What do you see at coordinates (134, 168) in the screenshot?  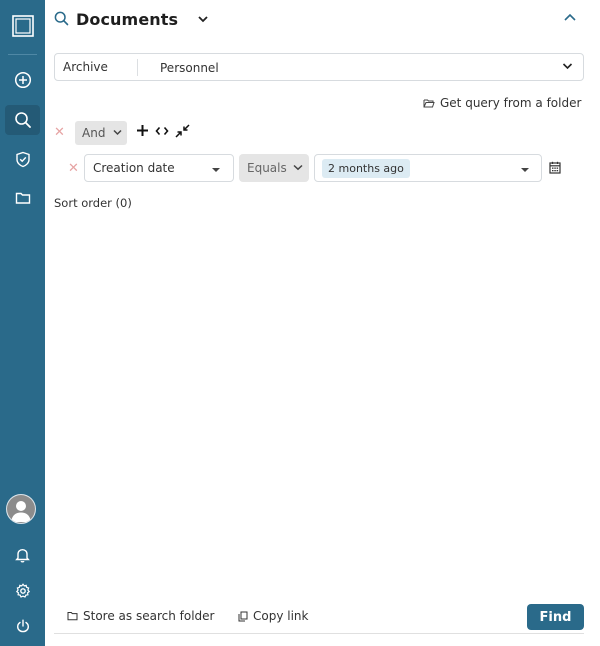 I see `field-value: Creation date` at bounding box center [134, 168].